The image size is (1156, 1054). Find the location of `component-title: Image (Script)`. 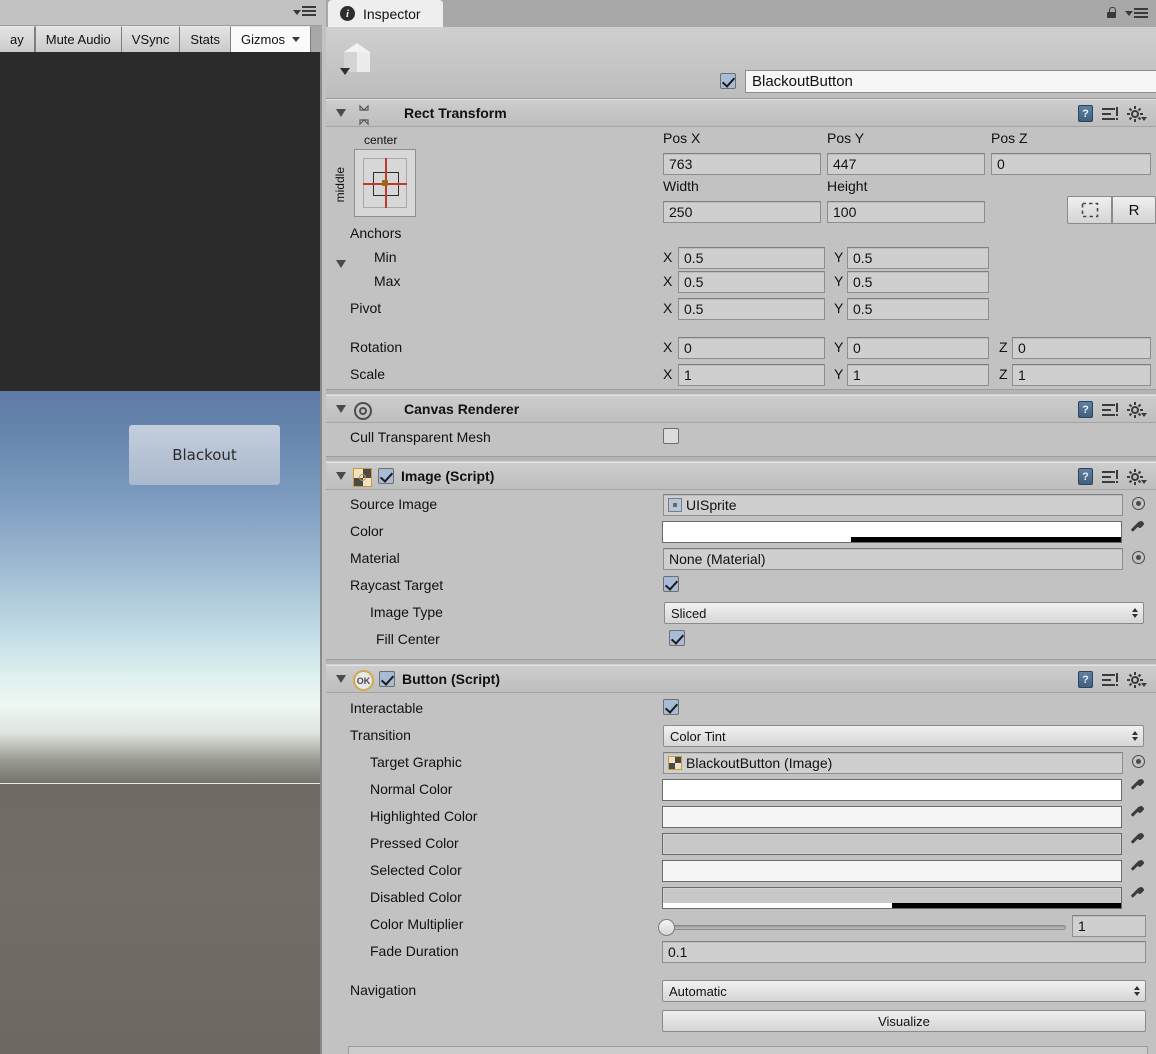

component-title: Image (Script) is located at coordinates (448, 476).